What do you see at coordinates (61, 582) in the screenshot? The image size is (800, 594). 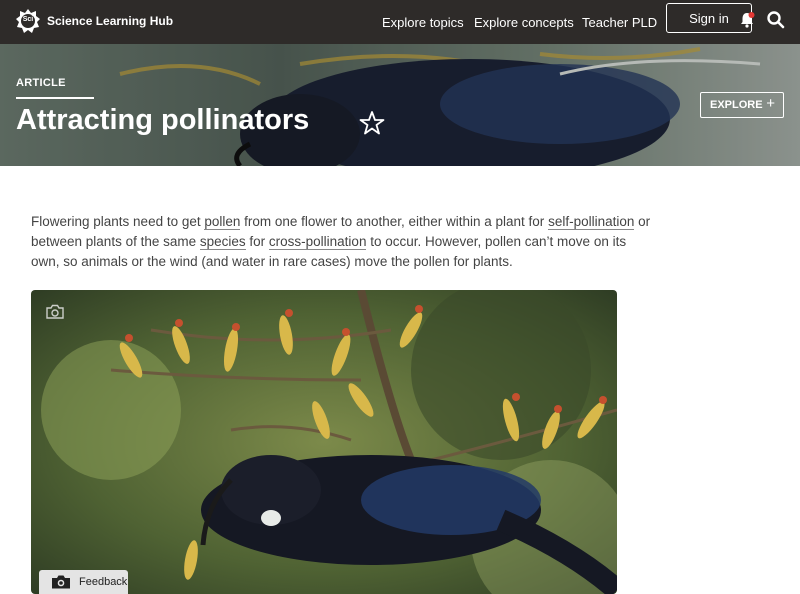 I see `feedback-camera-icon` at bounding box center [61, 582].